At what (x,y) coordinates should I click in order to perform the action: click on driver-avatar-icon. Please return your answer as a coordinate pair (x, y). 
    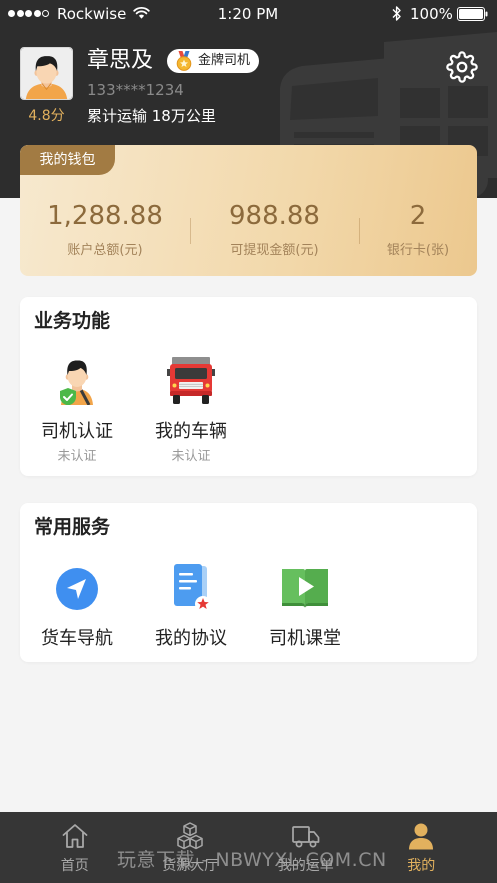
    Looking at the image, I should click on (46, 73).